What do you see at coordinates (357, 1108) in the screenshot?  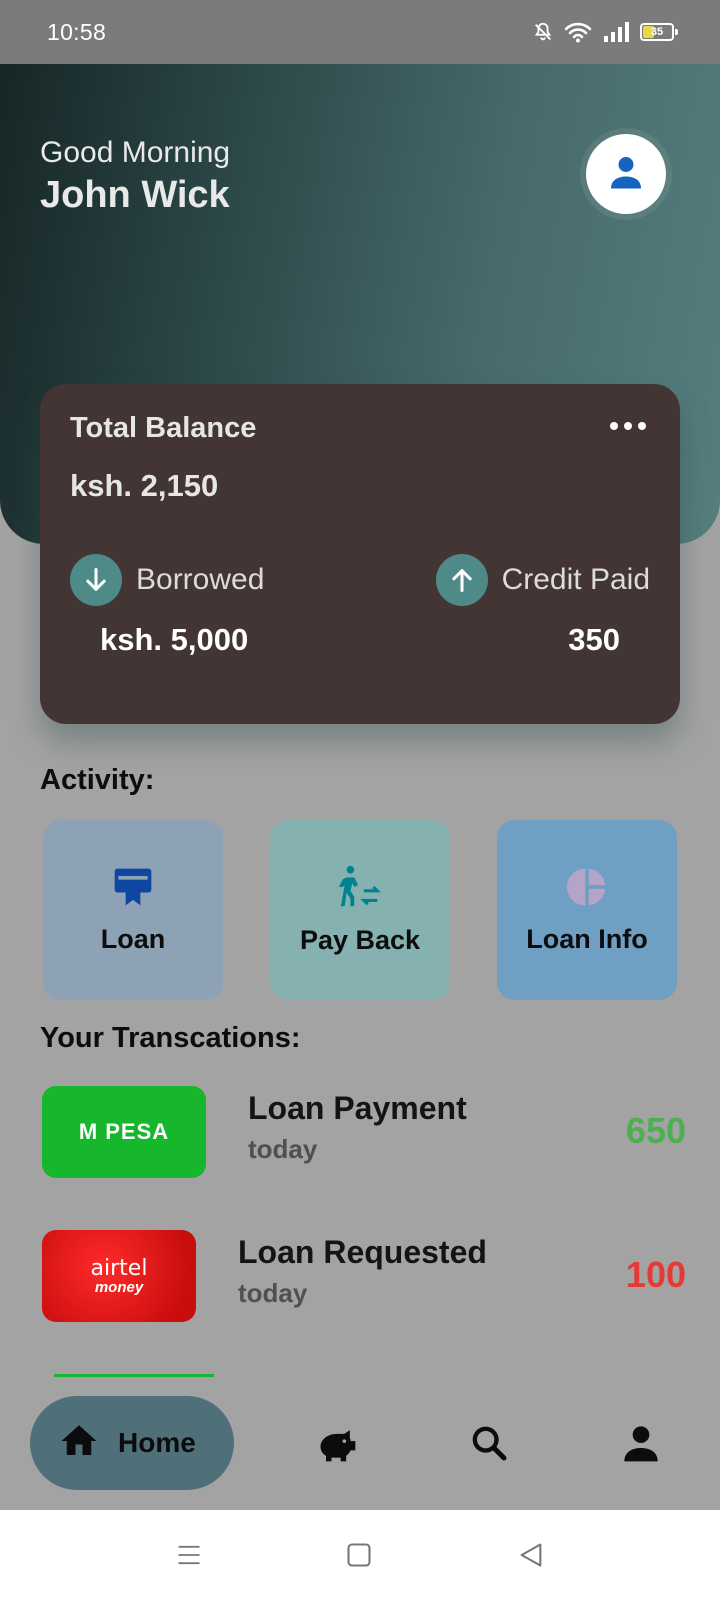 I see `transaction-name: Loan Payment` at bounding box center [357, 1108].